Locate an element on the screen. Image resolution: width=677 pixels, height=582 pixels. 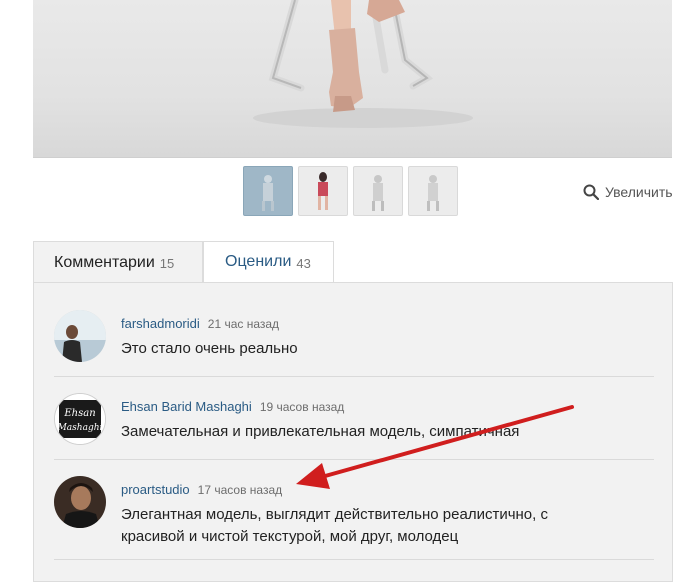
comment-author: Ehsan Barid Mashaghi is located at coordinates (186, 406).